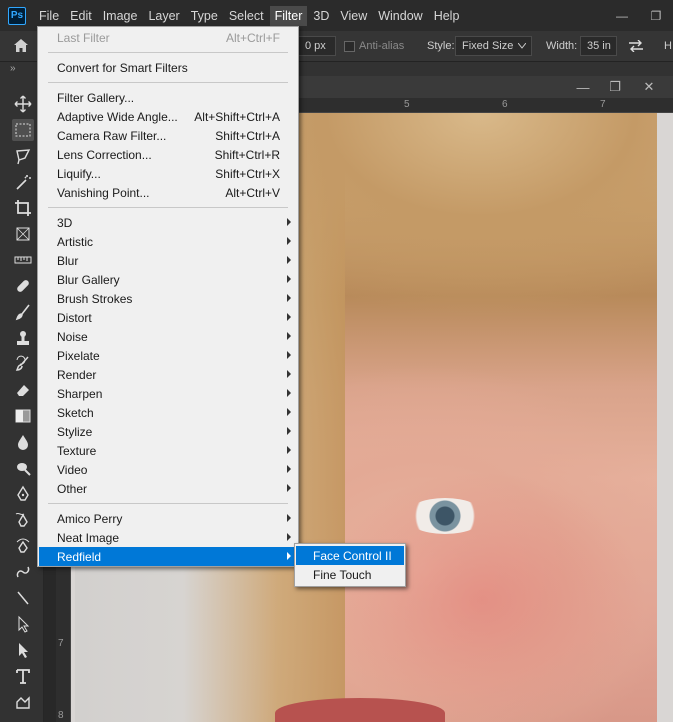  What do you see at coordinates (615, 87) in the screenshot?
I see `doc-restore-button: ❐` at bounding box center [615, 87].